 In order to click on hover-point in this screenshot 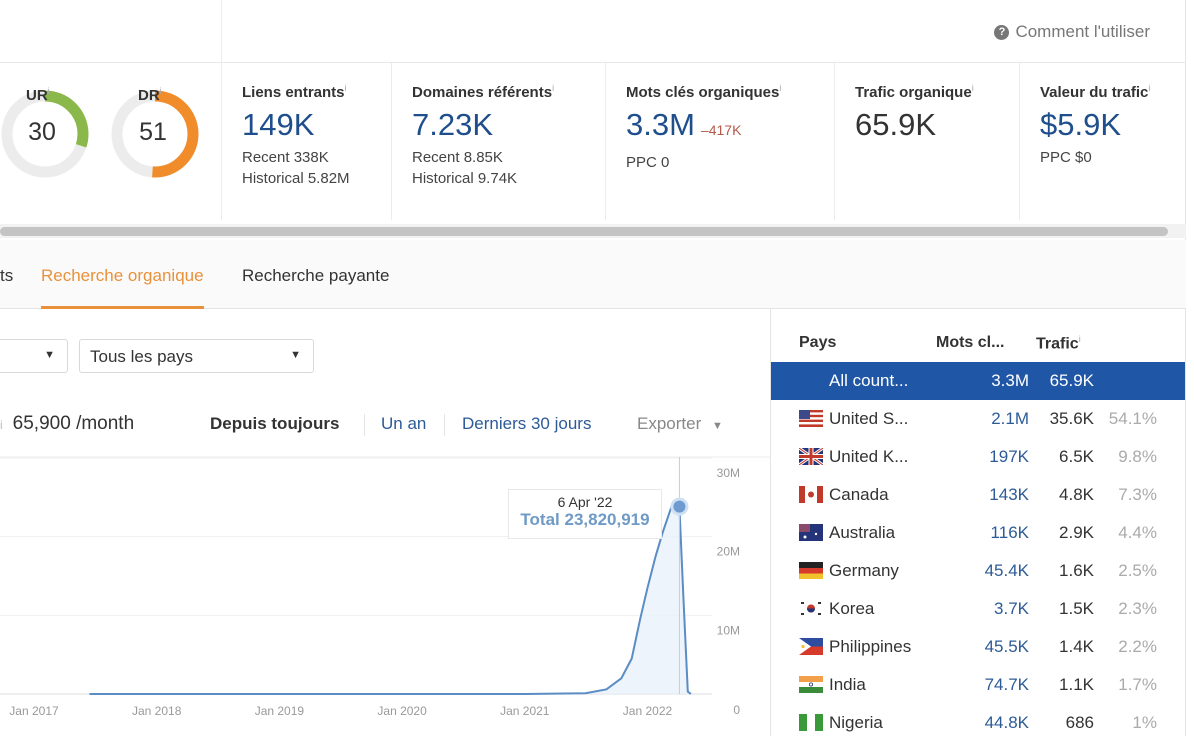, I will do `click(679, 506)`.